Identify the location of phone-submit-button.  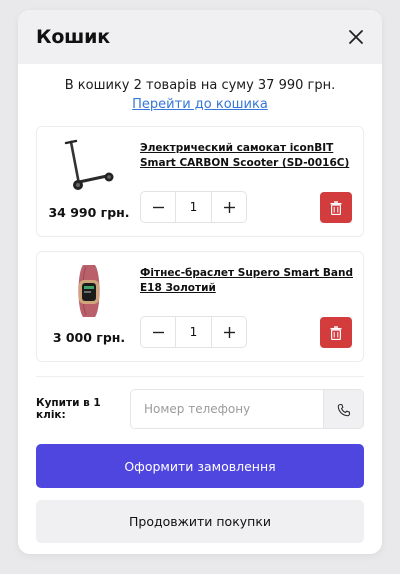
(343, 409).